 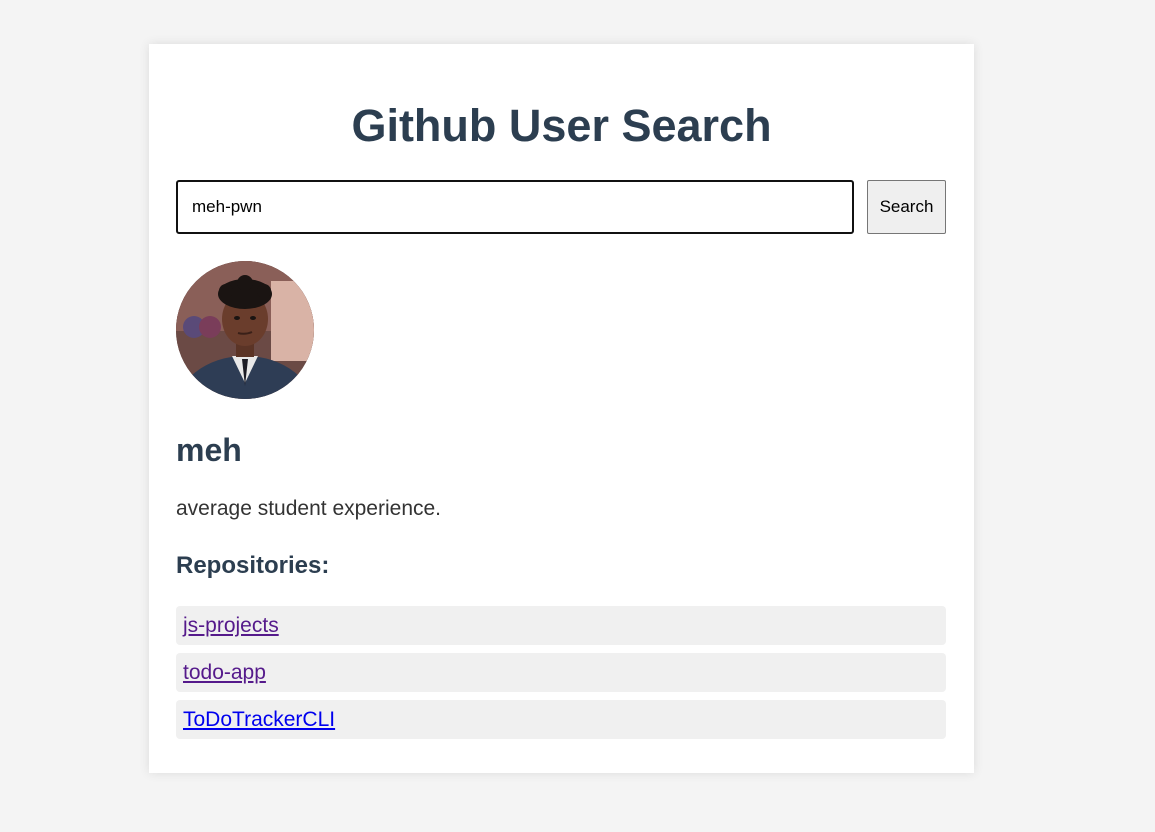 I want to click on repository-list: js-projects todo-app ToDoTrackerCLI, so click(x=561, y=676).